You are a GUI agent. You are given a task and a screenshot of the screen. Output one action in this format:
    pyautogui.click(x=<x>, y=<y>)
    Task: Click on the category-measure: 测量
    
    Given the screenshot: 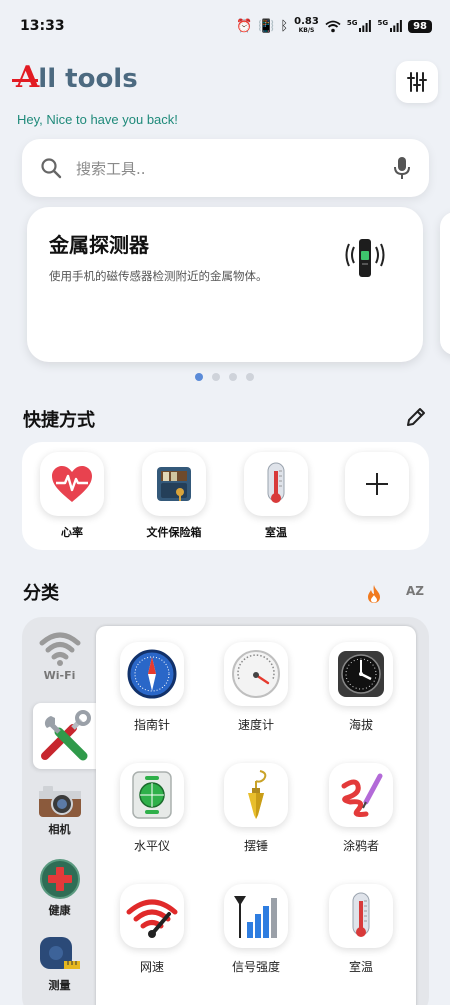 What is the action you would take?
    pyautogui.click(x=59, y=964)
    